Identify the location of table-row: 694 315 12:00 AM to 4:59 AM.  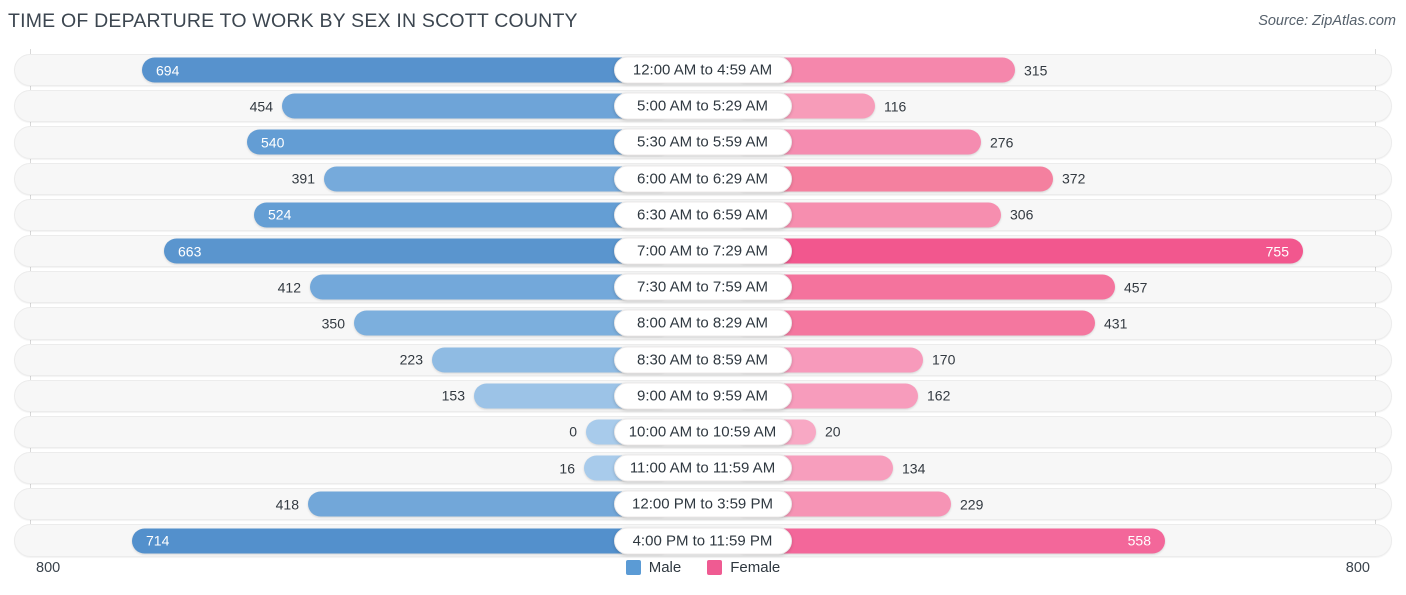
(703, 70).